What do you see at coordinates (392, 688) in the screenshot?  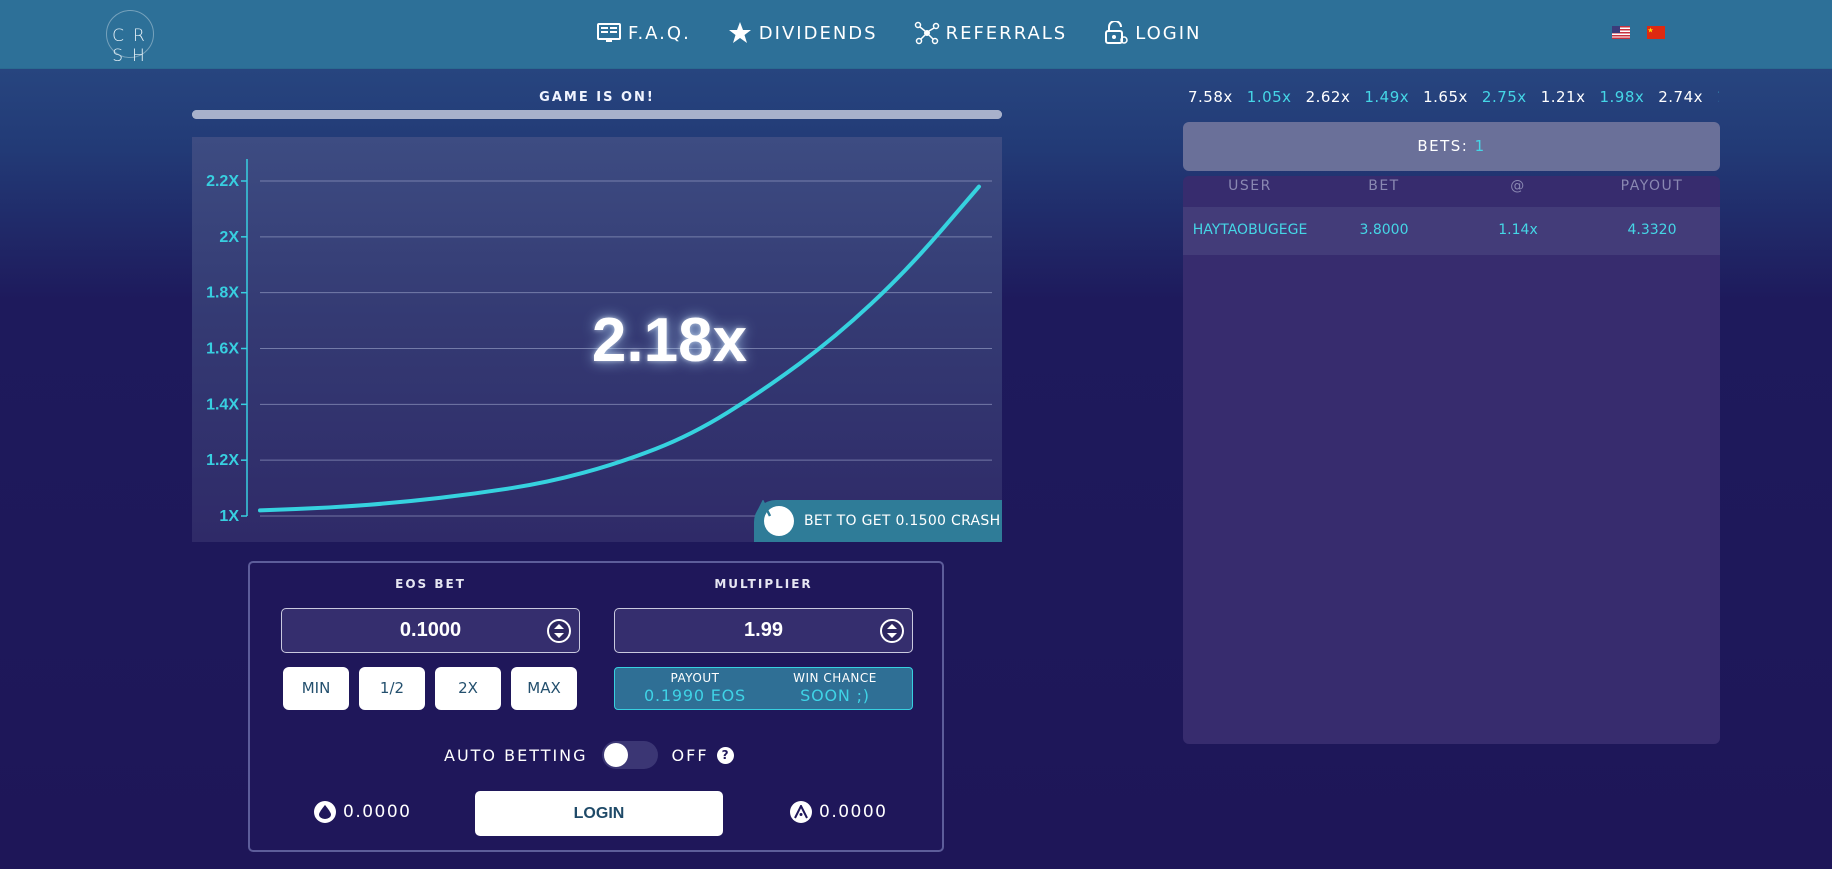 I see `half-bet-button: 1/2` at bounding box center [392, 688].